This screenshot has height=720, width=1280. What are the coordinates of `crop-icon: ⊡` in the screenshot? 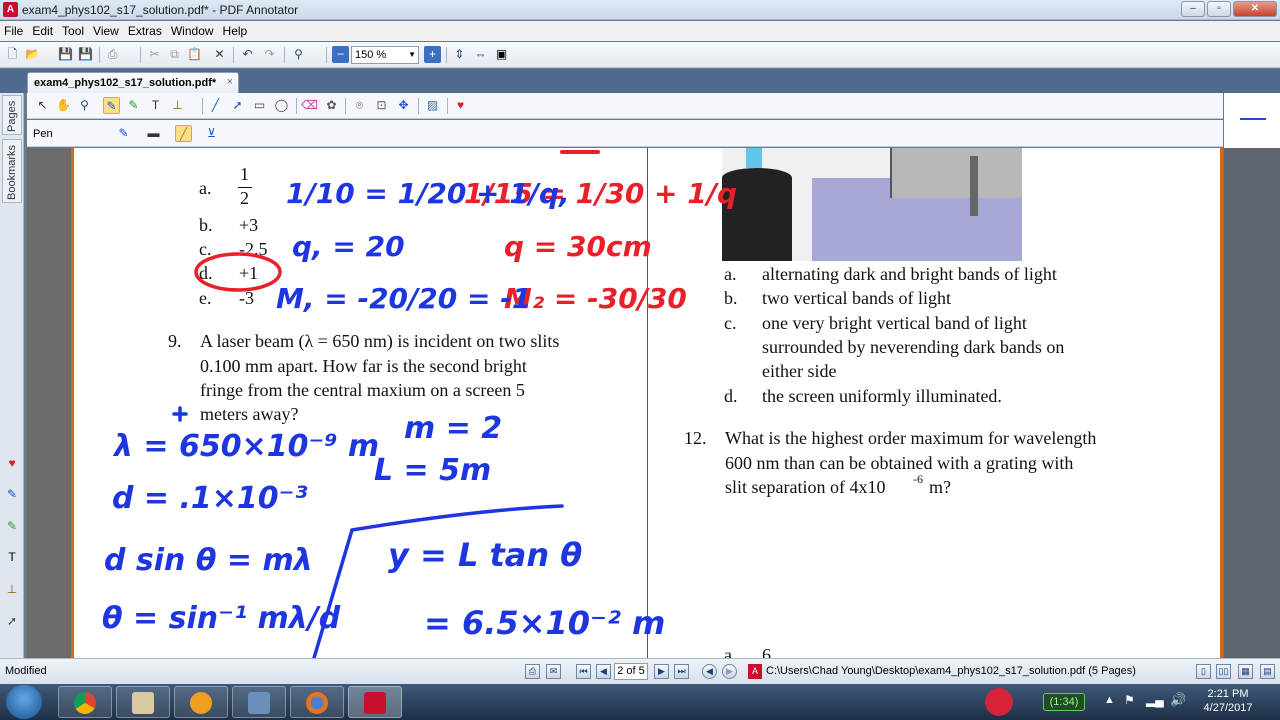 It's located at (381, 105).